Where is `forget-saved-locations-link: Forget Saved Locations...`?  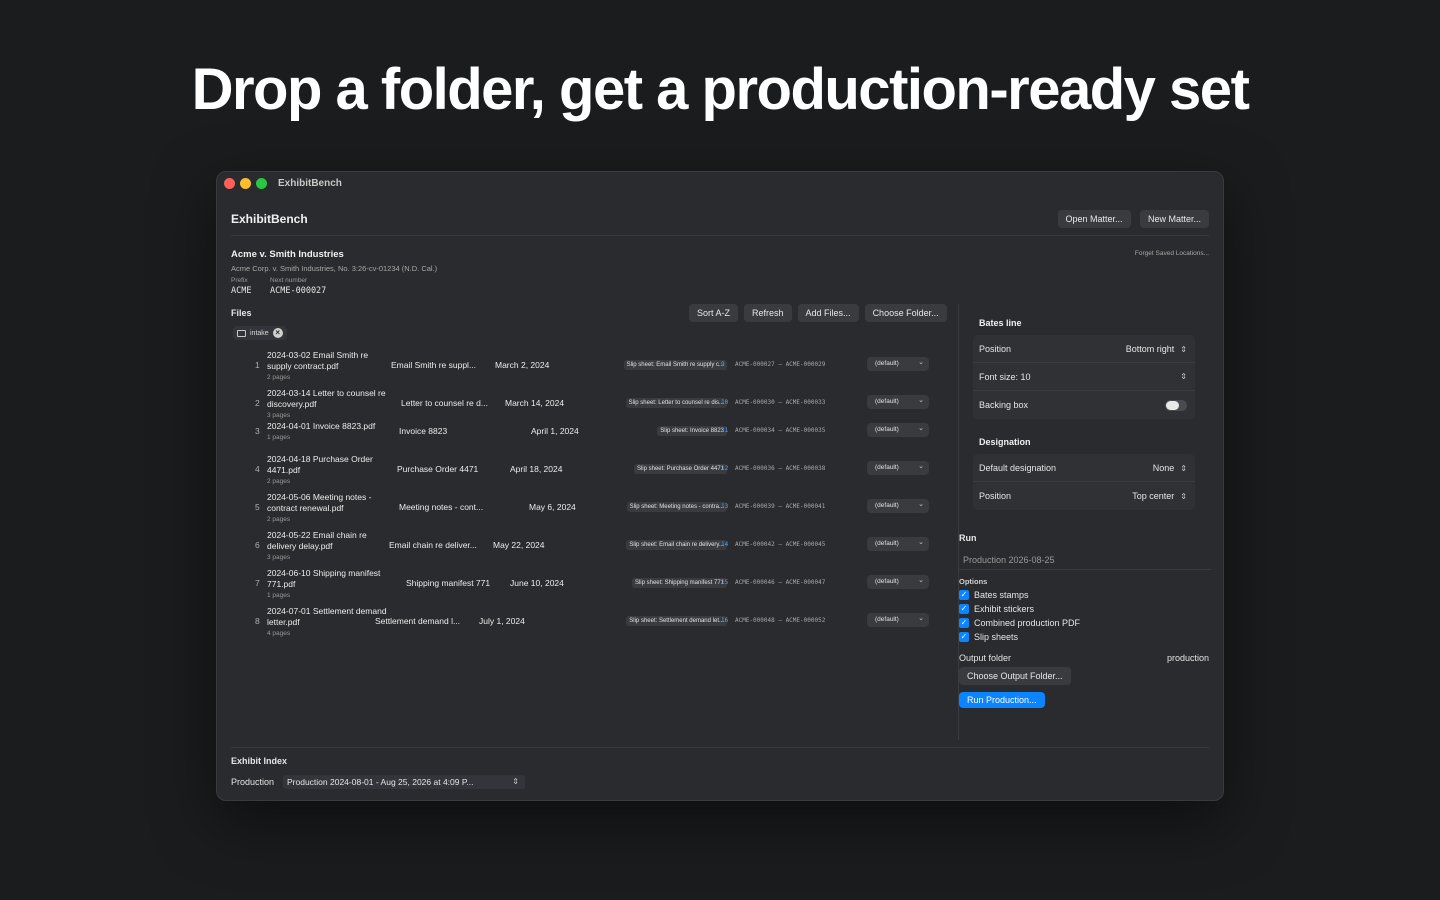
forget-saved-locations-link: Forget Saved Locations... is located at coordinates (1172, 253).